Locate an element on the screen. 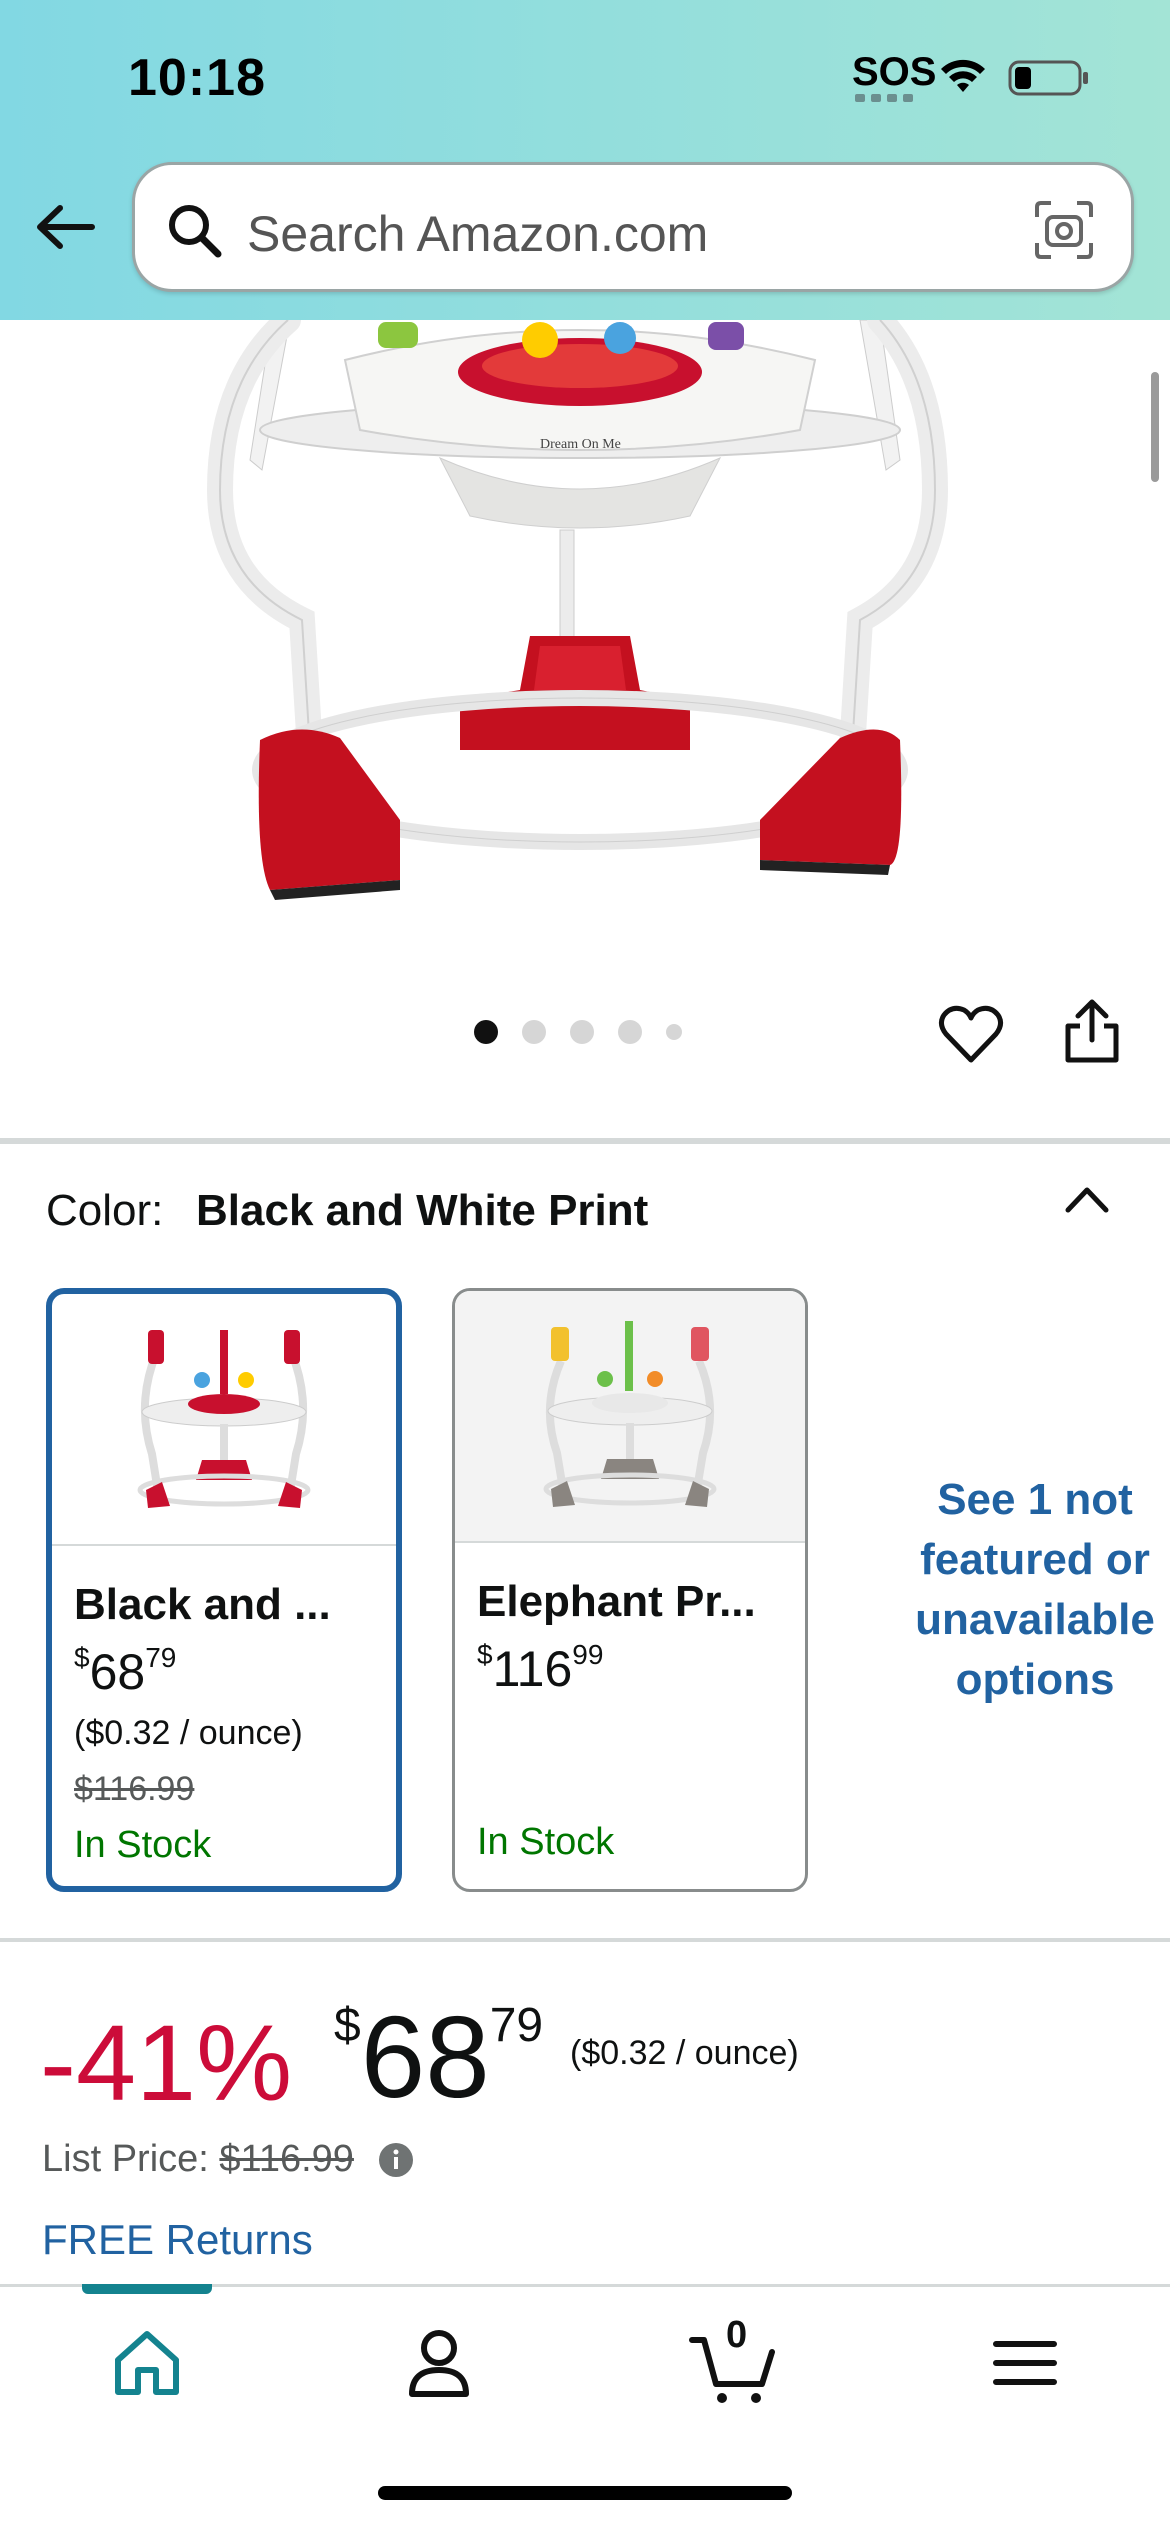 The width and height of the screenshot is (1170, 2532). free-returns-link: FREE Returns is located at coordinates (177, 2240).